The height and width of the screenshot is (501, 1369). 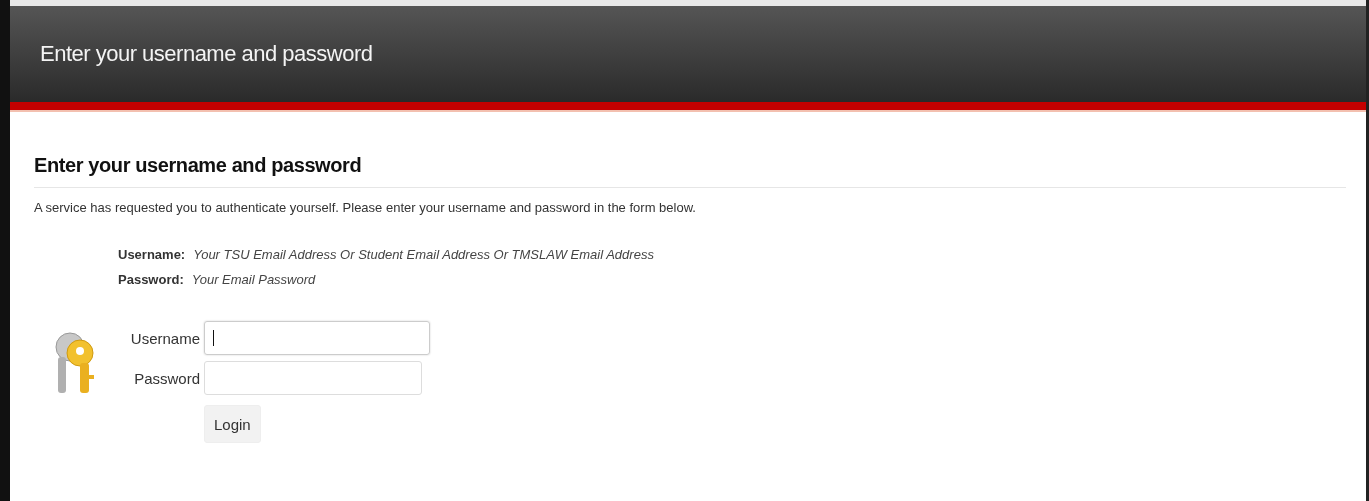 What do you see at coordinates (253, 279) in the screenshot?
I see `hint-text: Your Email Password` at bounding box center [253, 279].